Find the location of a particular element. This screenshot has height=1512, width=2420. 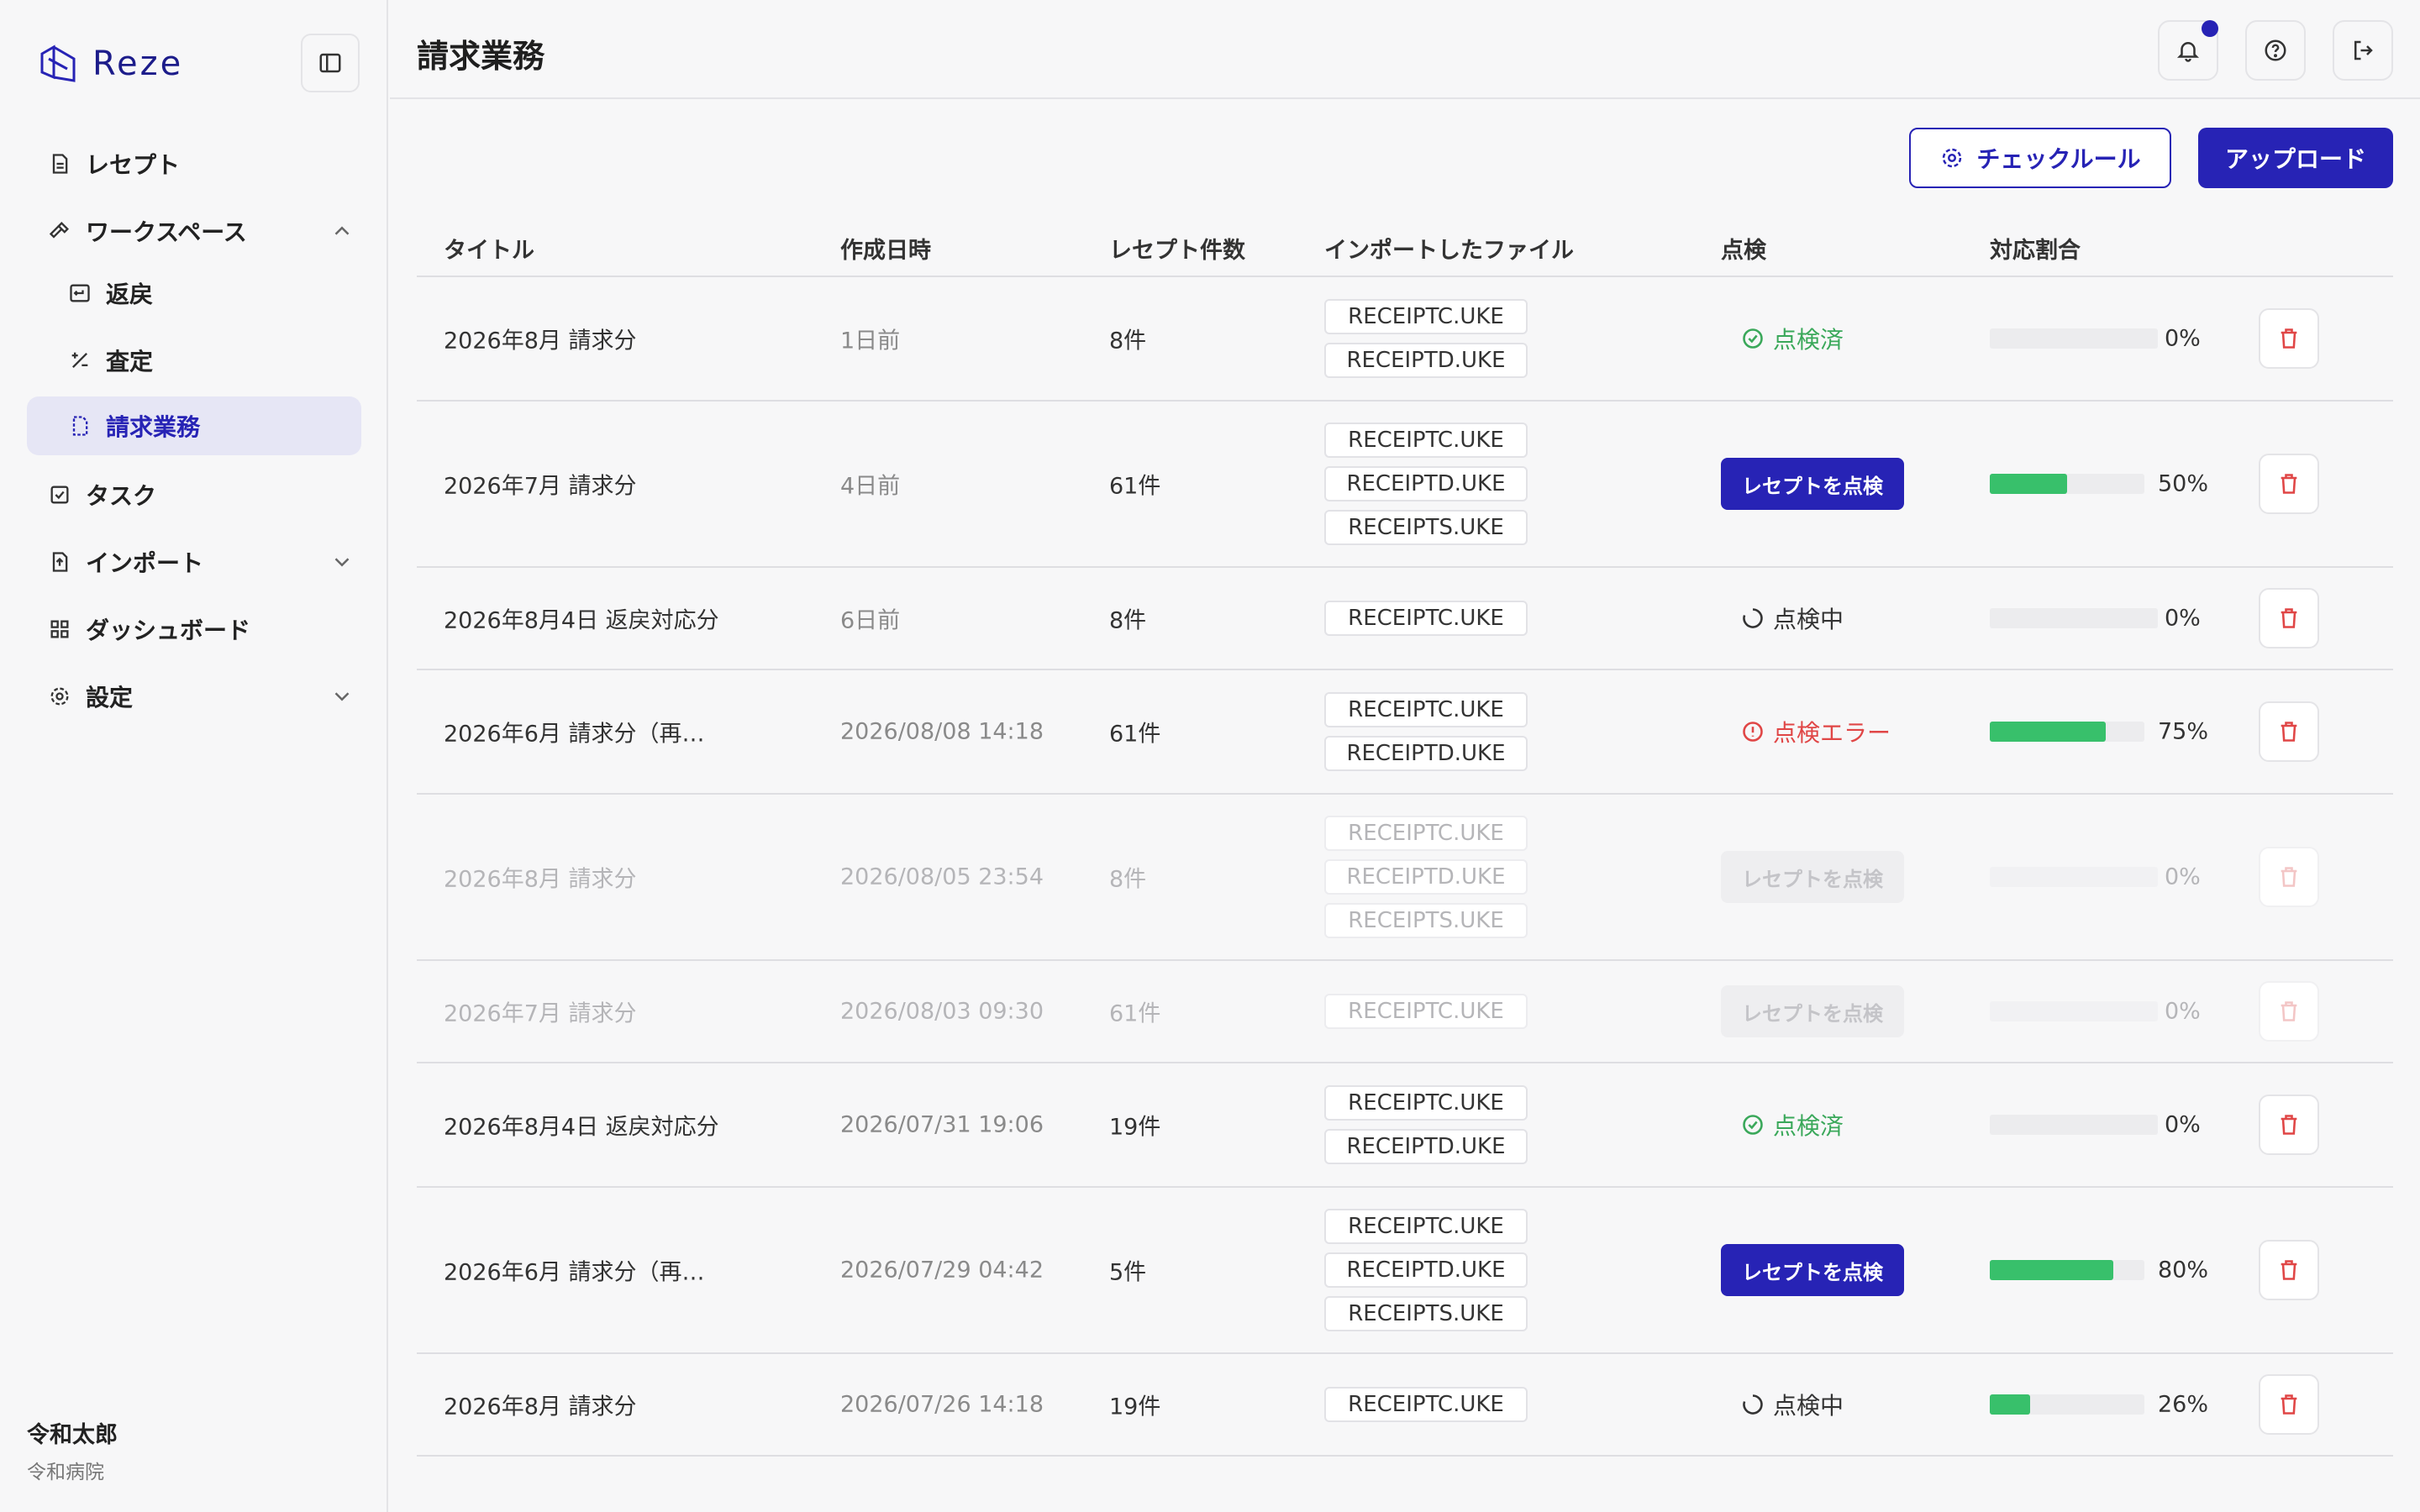

sidebar-item-workspace: ワークスペース is located at coordinates (194, 231).